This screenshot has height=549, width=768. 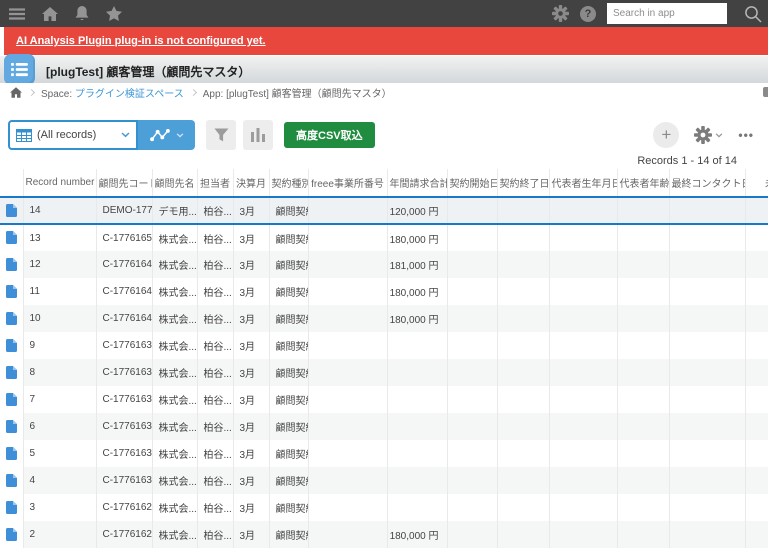 What do you see at coordinates (114, 13) in the screenshot?
I see `favorites-star-icon` at bounding box center [114, 13].